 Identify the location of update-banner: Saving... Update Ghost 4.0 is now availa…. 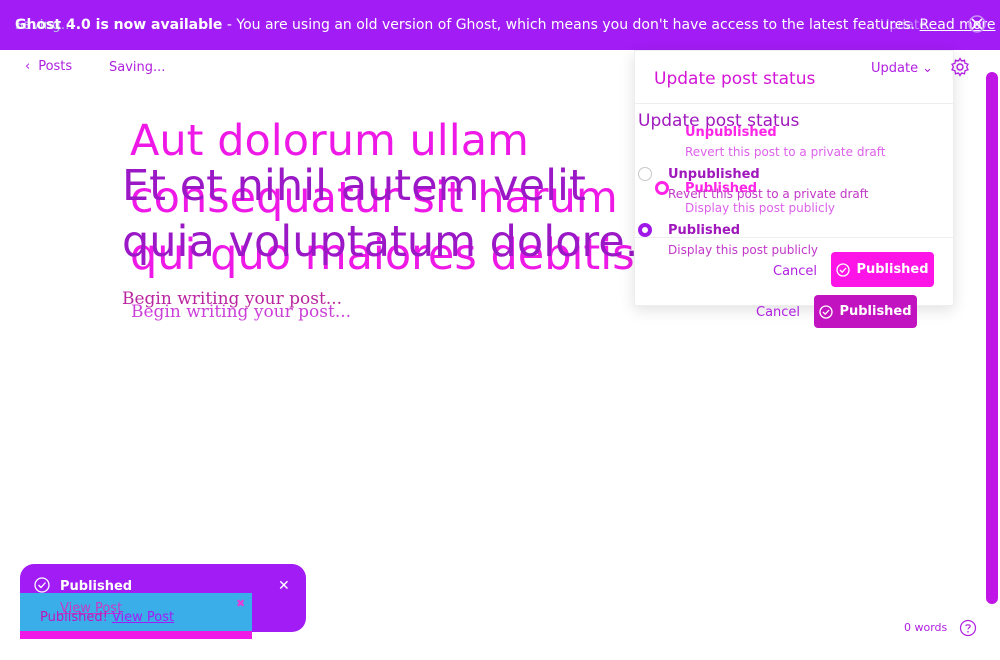
(500, 25).